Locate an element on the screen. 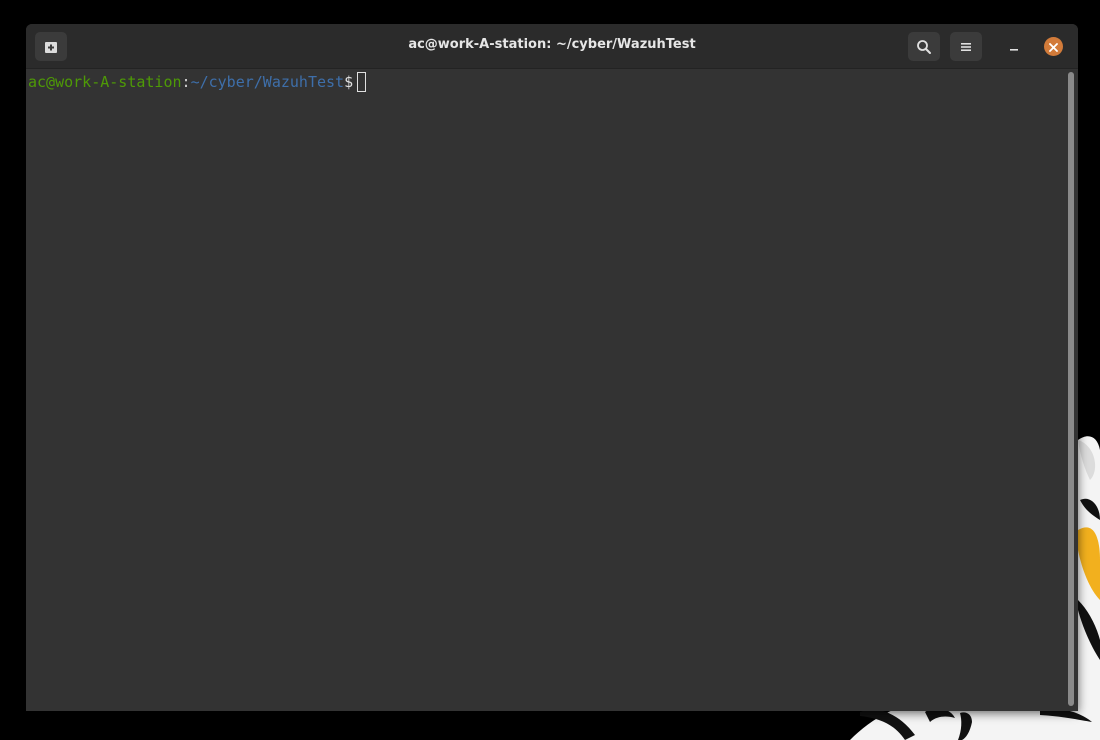 The height and width of the screenshot is (740, 1100). minimize-button is located at coordinates (1014, 46).